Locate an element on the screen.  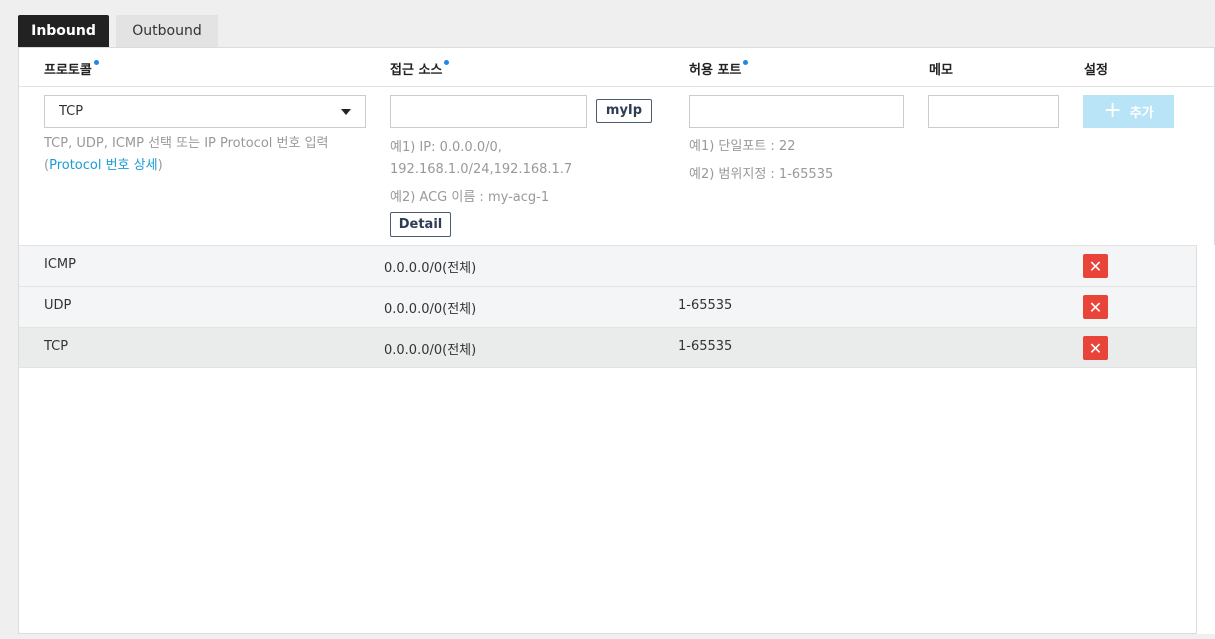
add-rule-button: + 추가 is located at coordinates (1128, 111).